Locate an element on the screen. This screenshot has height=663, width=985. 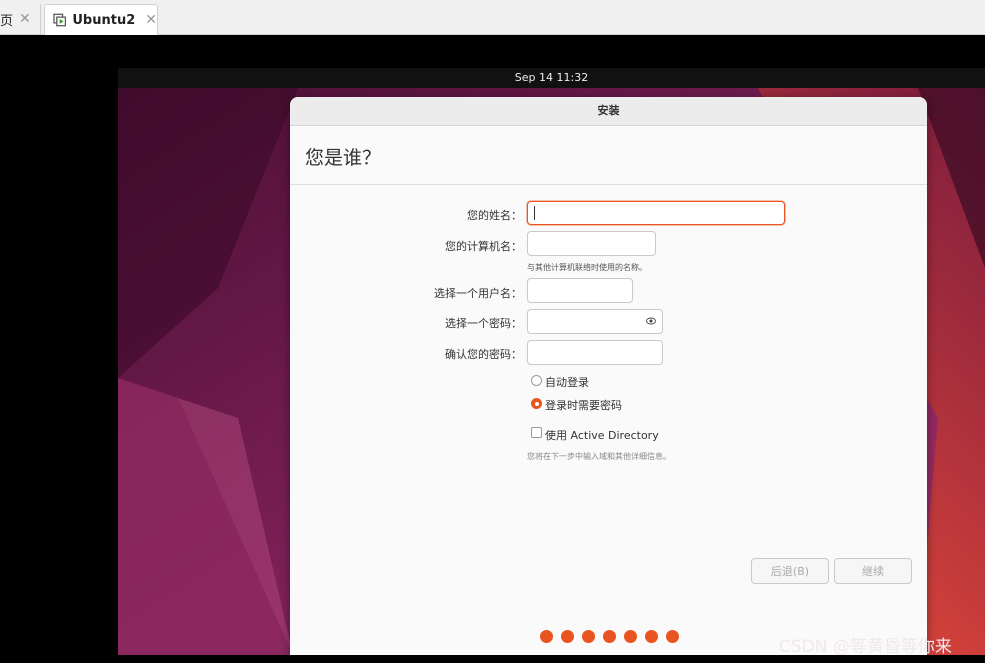
watermark: CSDN @等黄昏等你来 is located at coordinates (865, 647).